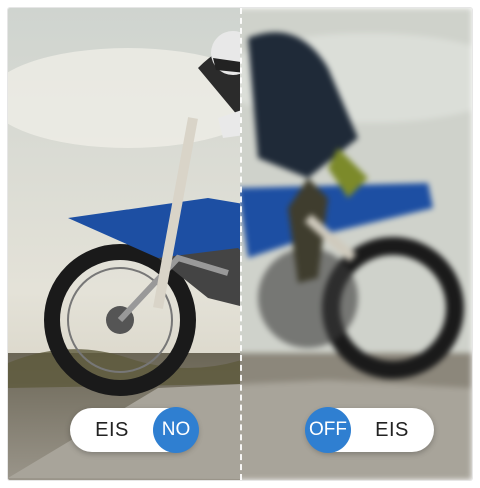 The width and height of the screenshot is (480, 488). What do you see at coordinates (328, 430) in the screenshot?
I see `eis-state-badge: OFF` at bounding box center [328, 430].